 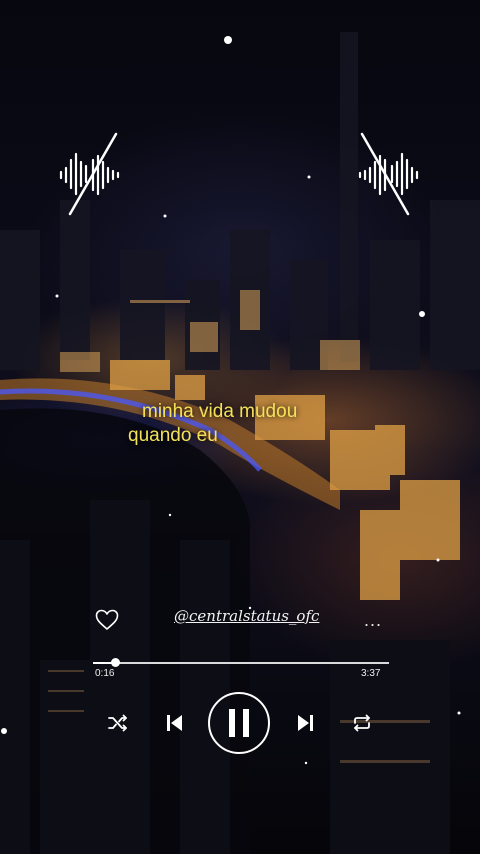 What do you see at coordinates (89, 174) in the screenshot?
I see `sound-wave-icon-left` at bounding box center [89, 174].